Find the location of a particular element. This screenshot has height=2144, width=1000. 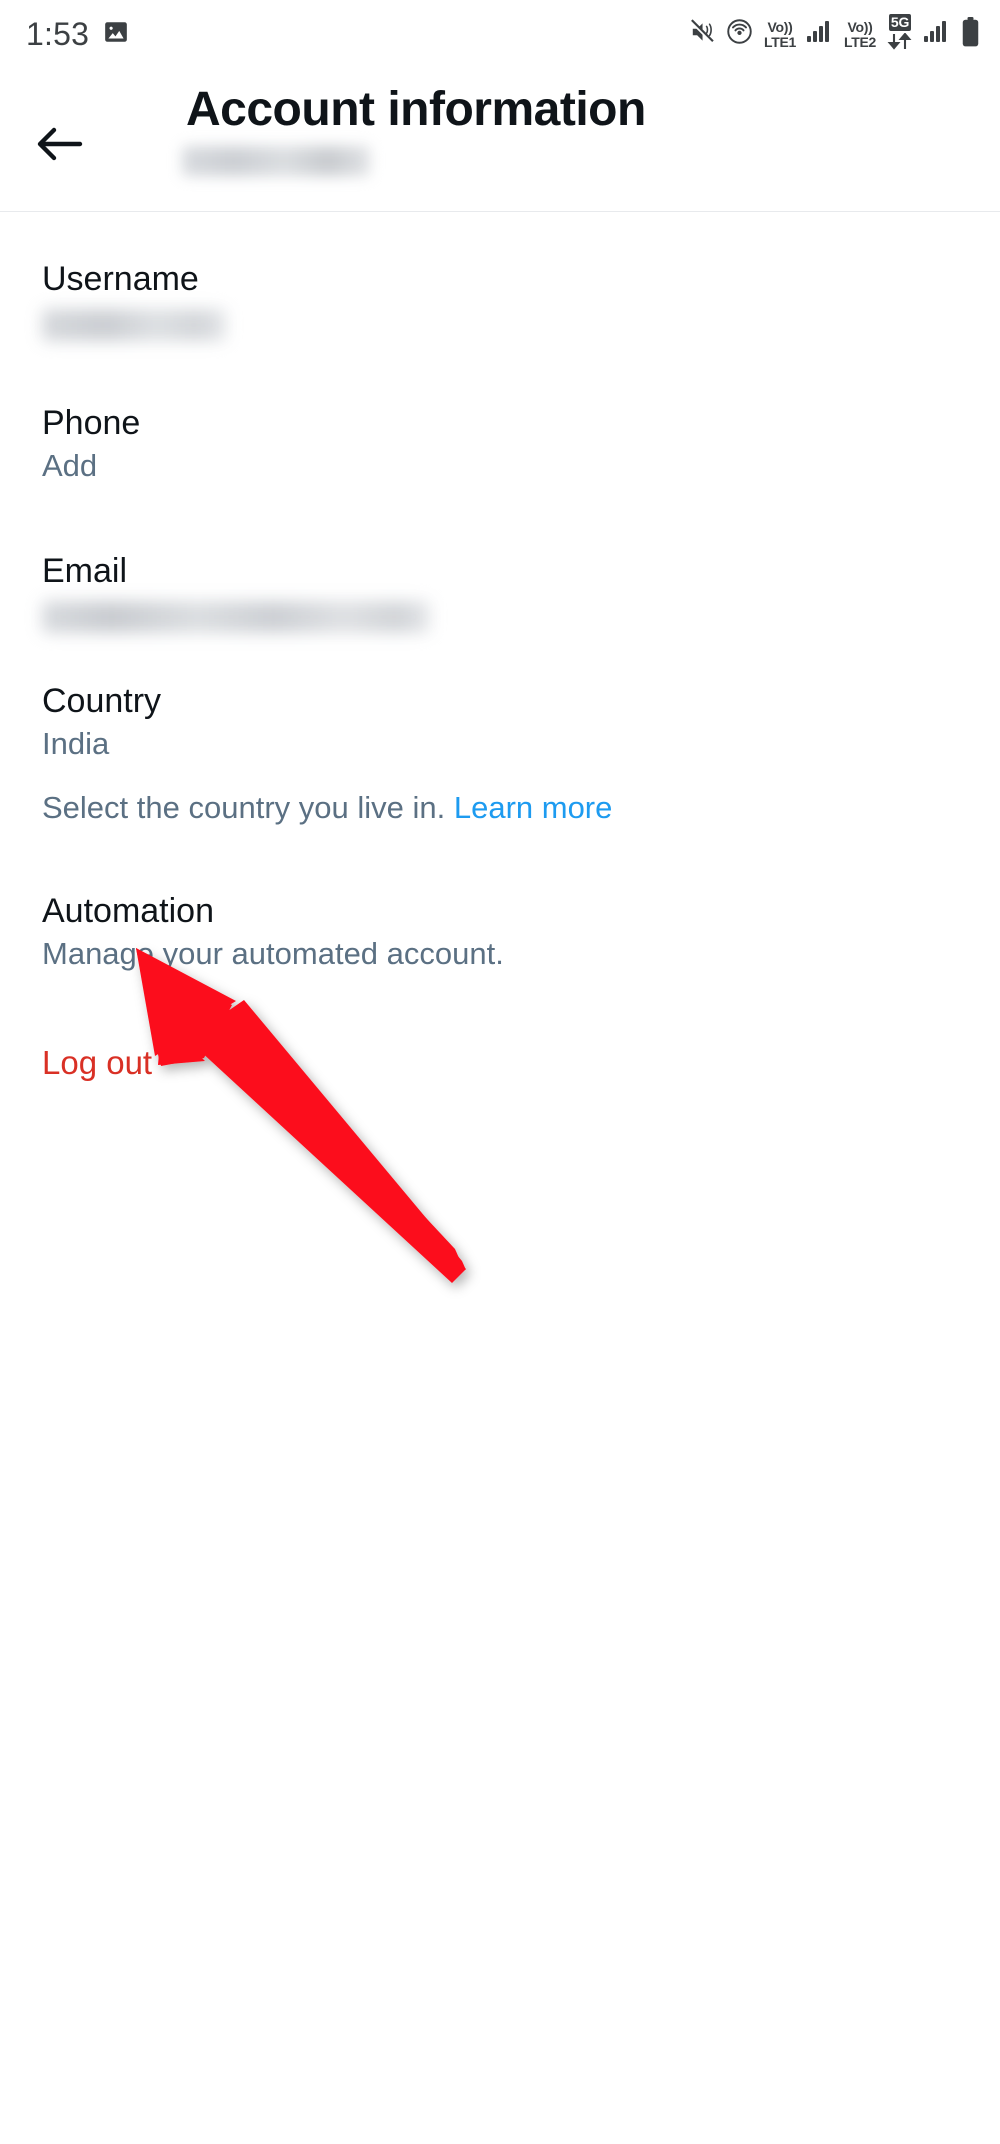

spacer-country-automation is located at coordinates (500, 859).